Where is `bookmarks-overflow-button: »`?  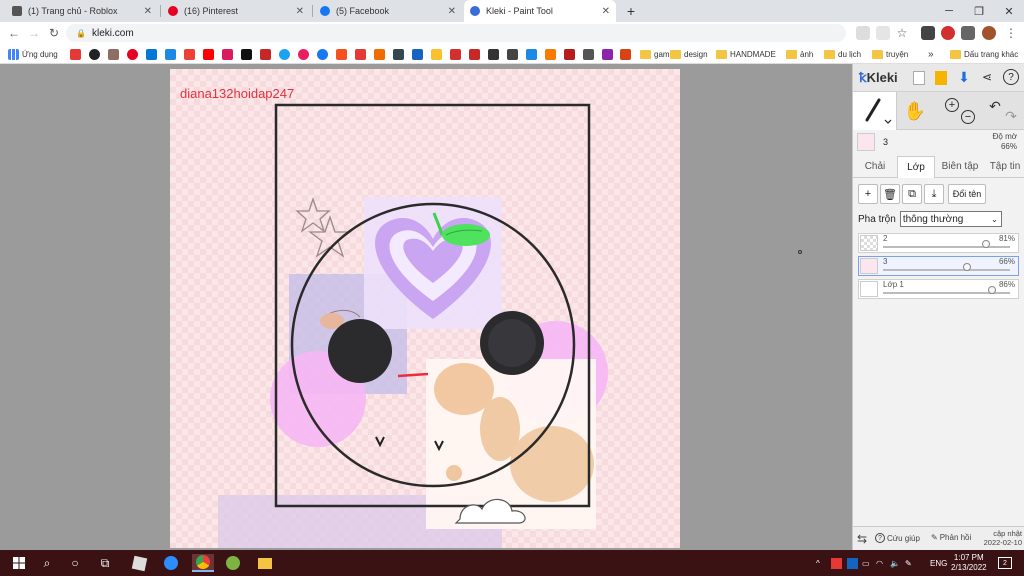 bookmarks-overflow-button: » is located at coordinates (931, 54).